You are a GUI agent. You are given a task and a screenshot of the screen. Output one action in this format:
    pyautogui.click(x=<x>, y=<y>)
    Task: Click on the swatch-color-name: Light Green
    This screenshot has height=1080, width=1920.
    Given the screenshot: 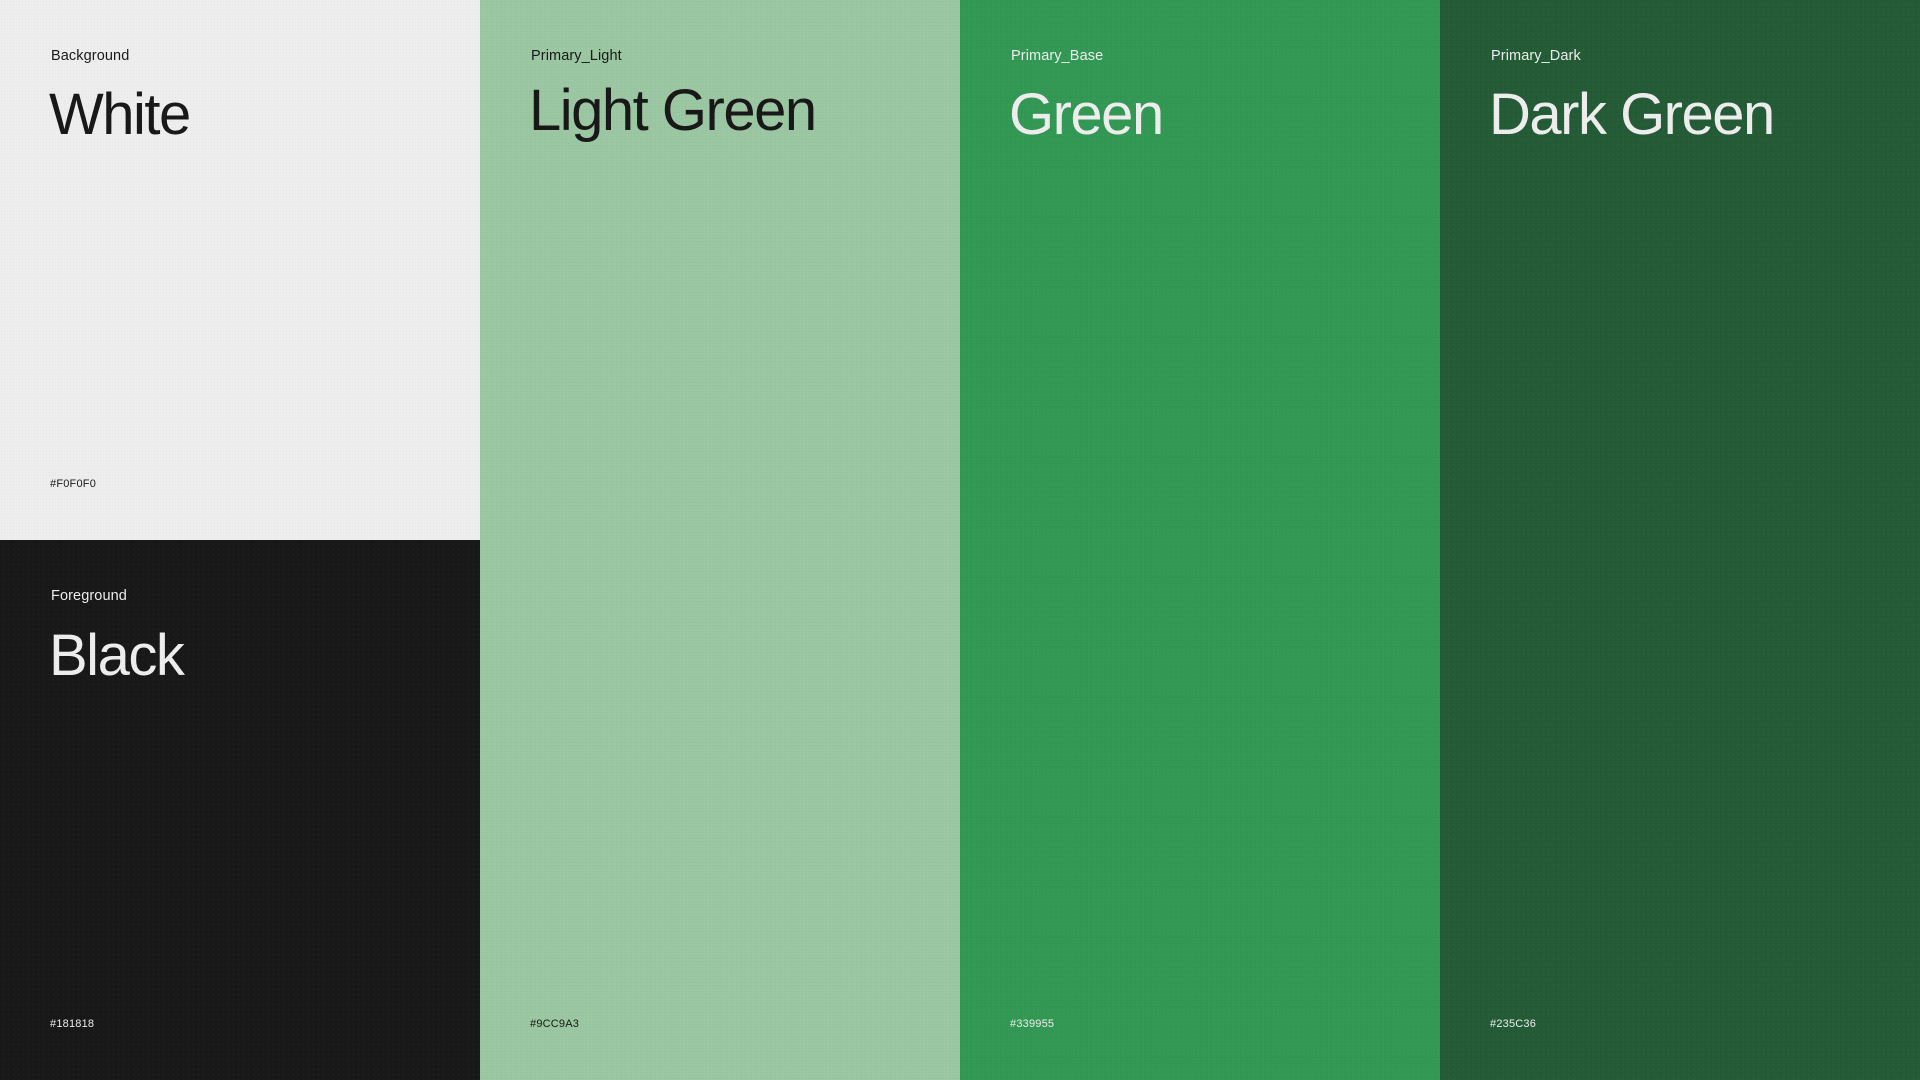 What is the action you would take?
    pyautogui.click(x=673, y=110)
    